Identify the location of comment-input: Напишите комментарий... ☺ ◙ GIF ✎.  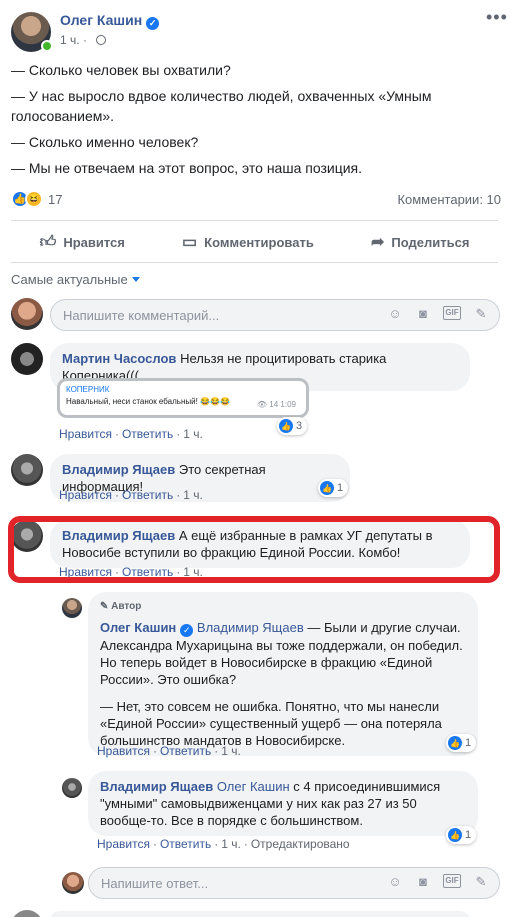
(275, 315).